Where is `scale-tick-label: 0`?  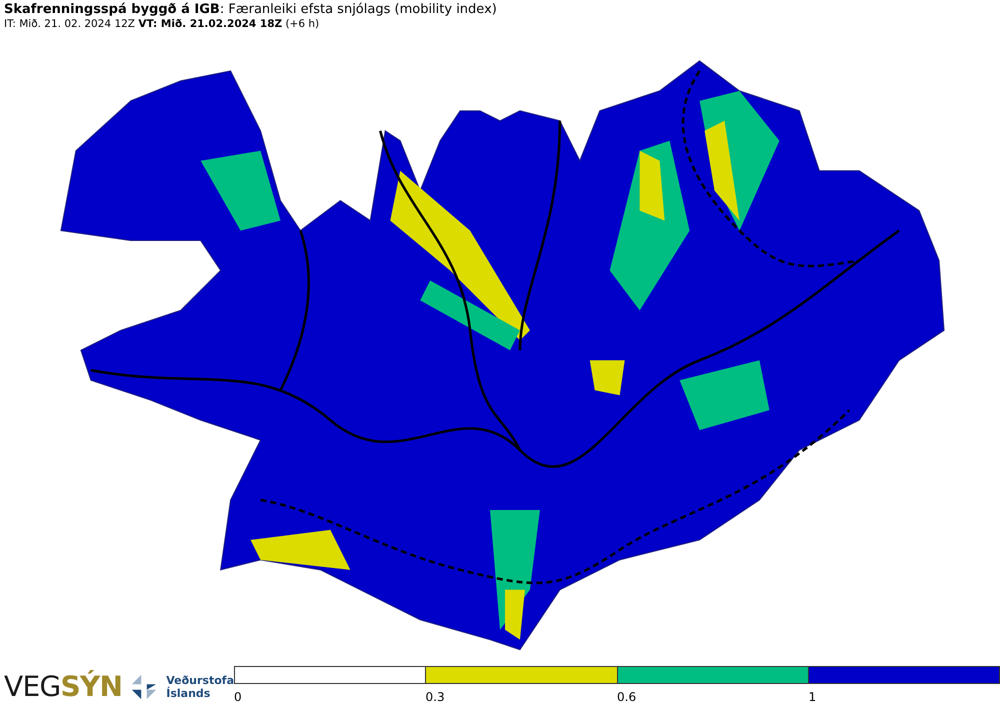 scale-tick-label: 0 is located at coordinates (238, 697).